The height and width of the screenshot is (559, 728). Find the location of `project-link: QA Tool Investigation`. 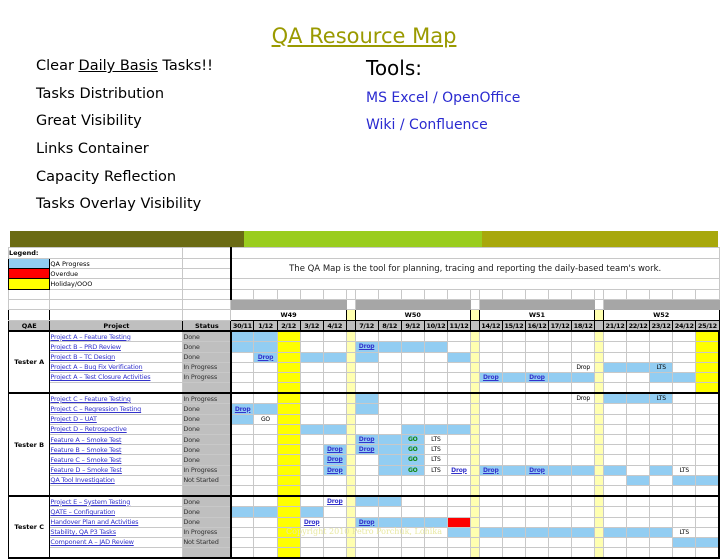

project-link: QA Tool Investigation is located at coordinates (116, 480).